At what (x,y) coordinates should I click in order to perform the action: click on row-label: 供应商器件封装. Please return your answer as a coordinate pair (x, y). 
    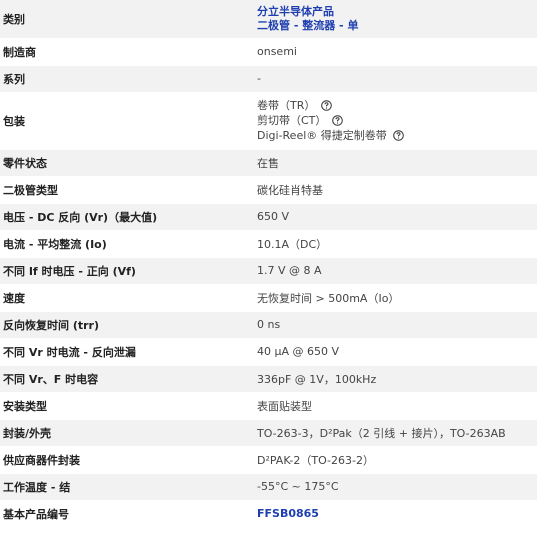
    Looking at the image, I should click on (125, 460).